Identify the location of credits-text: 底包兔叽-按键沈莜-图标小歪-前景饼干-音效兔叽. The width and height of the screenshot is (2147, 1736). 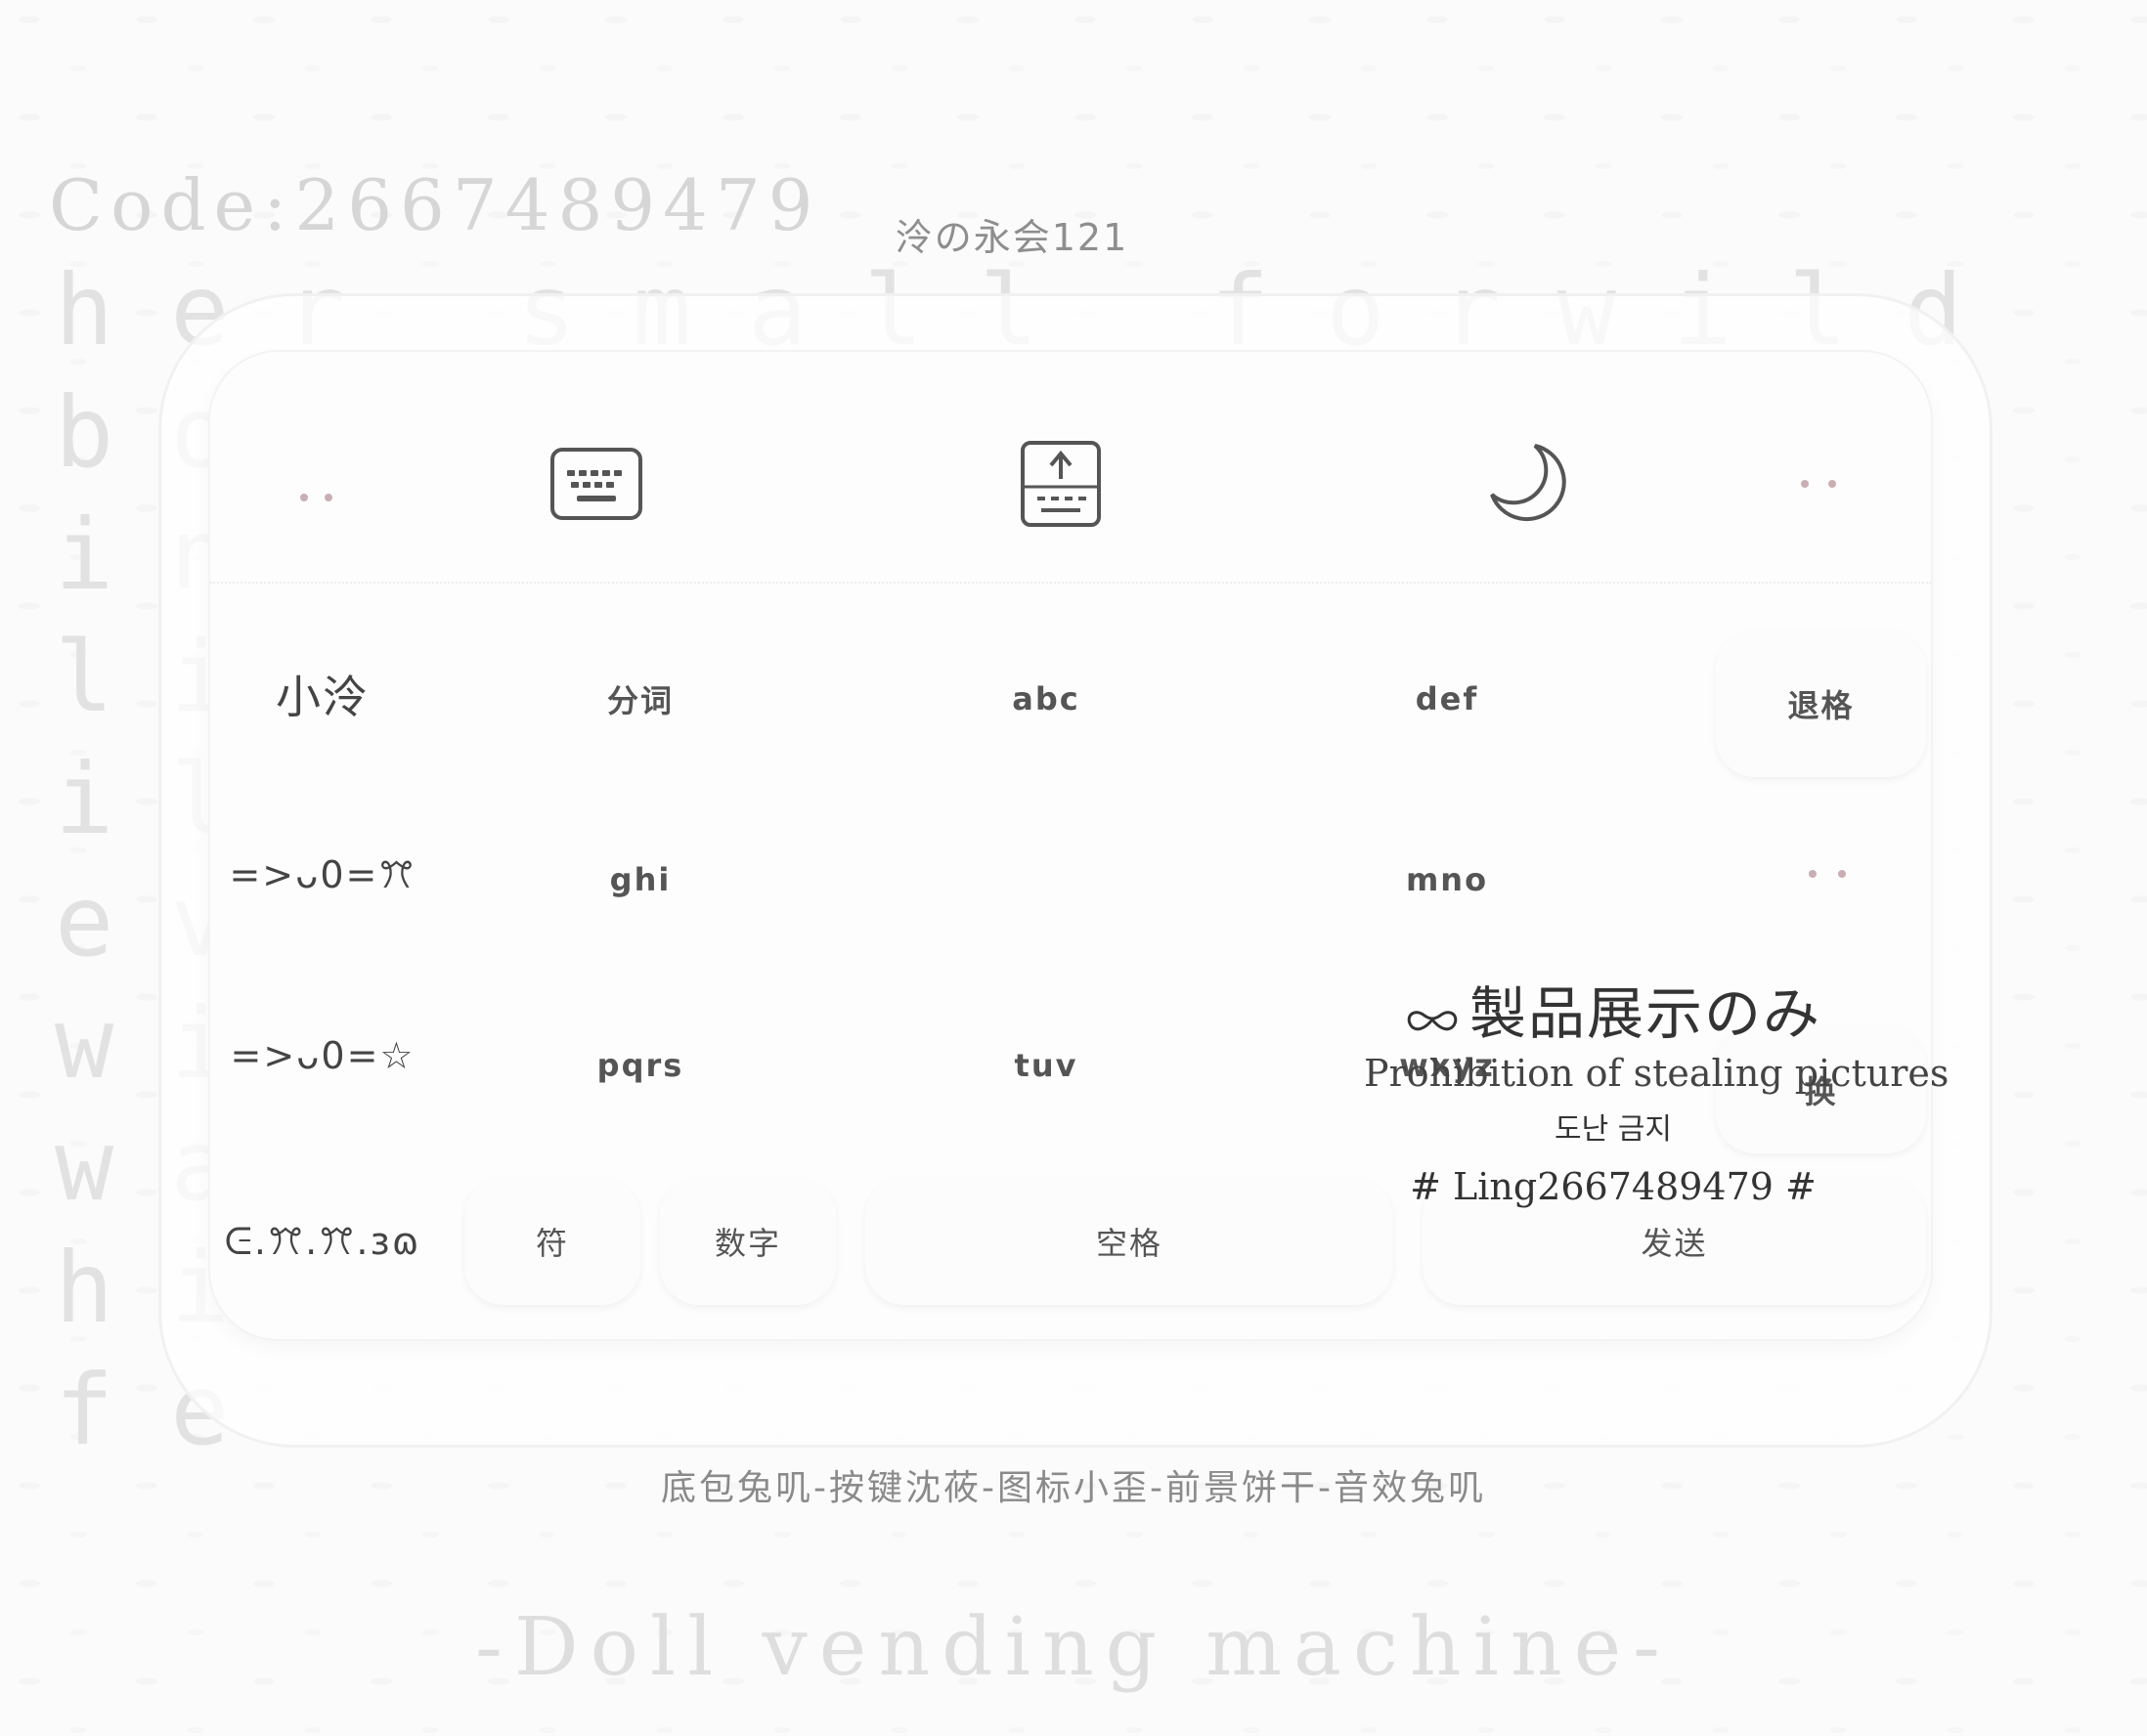
(1073, 1488).